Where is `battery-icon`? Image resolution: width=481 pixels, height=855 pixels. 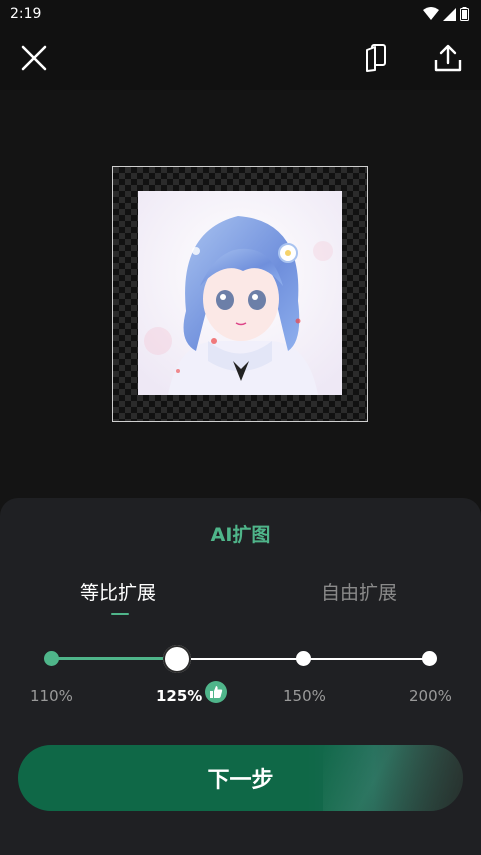
battery-icon is located at coordinates (464, 14).